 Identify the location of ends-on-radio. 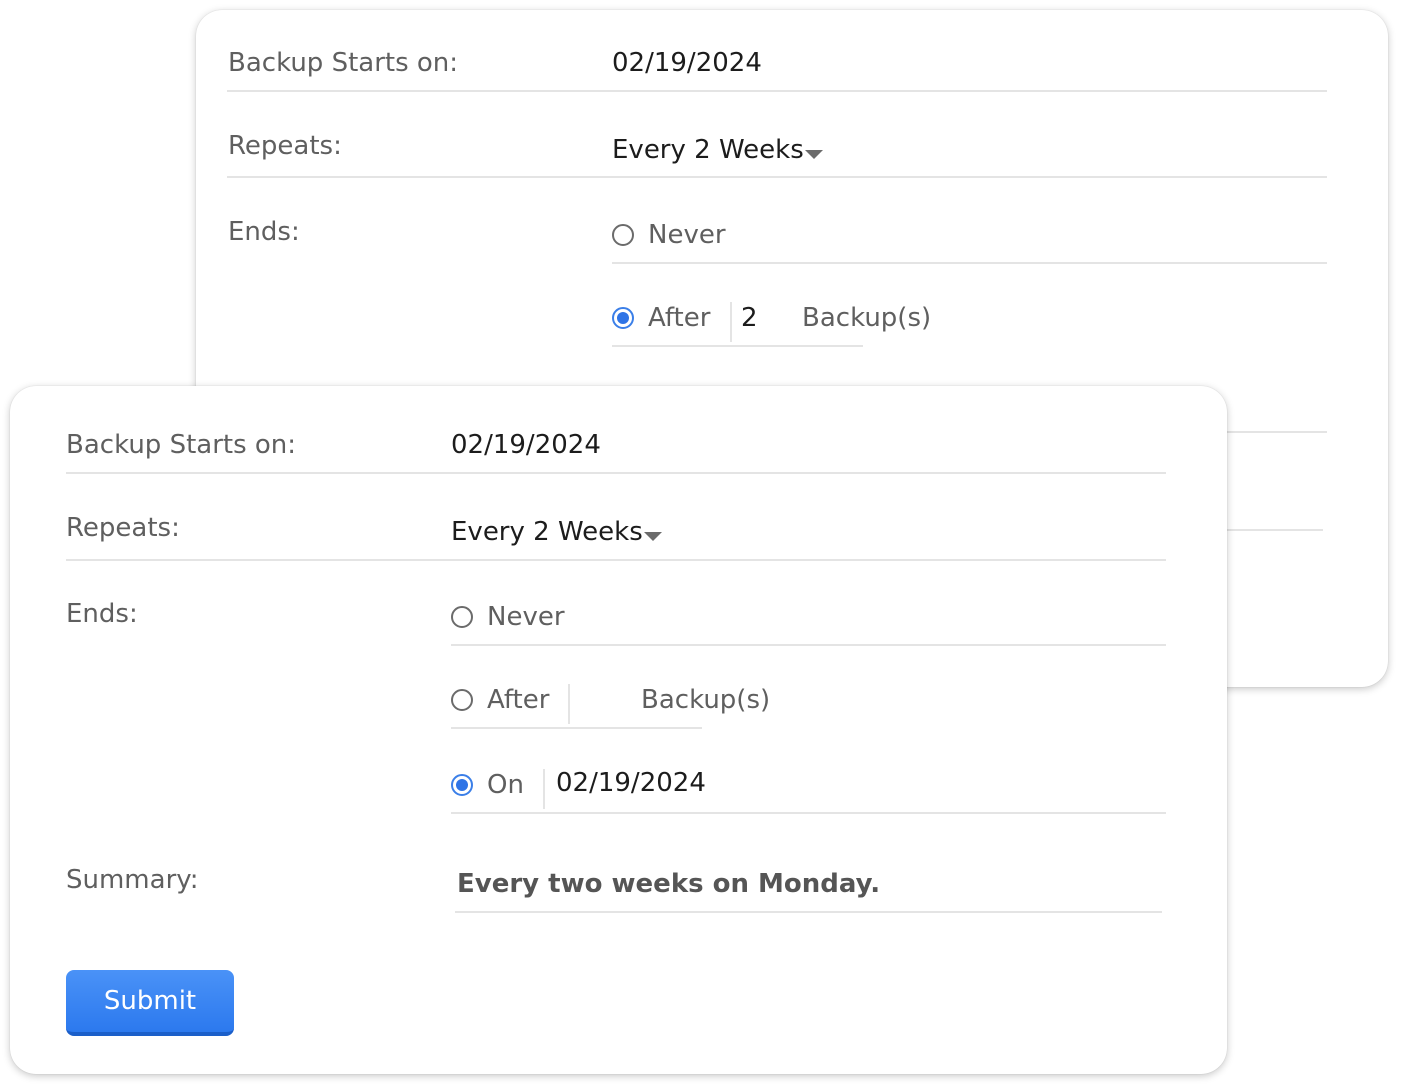
(462, 785).